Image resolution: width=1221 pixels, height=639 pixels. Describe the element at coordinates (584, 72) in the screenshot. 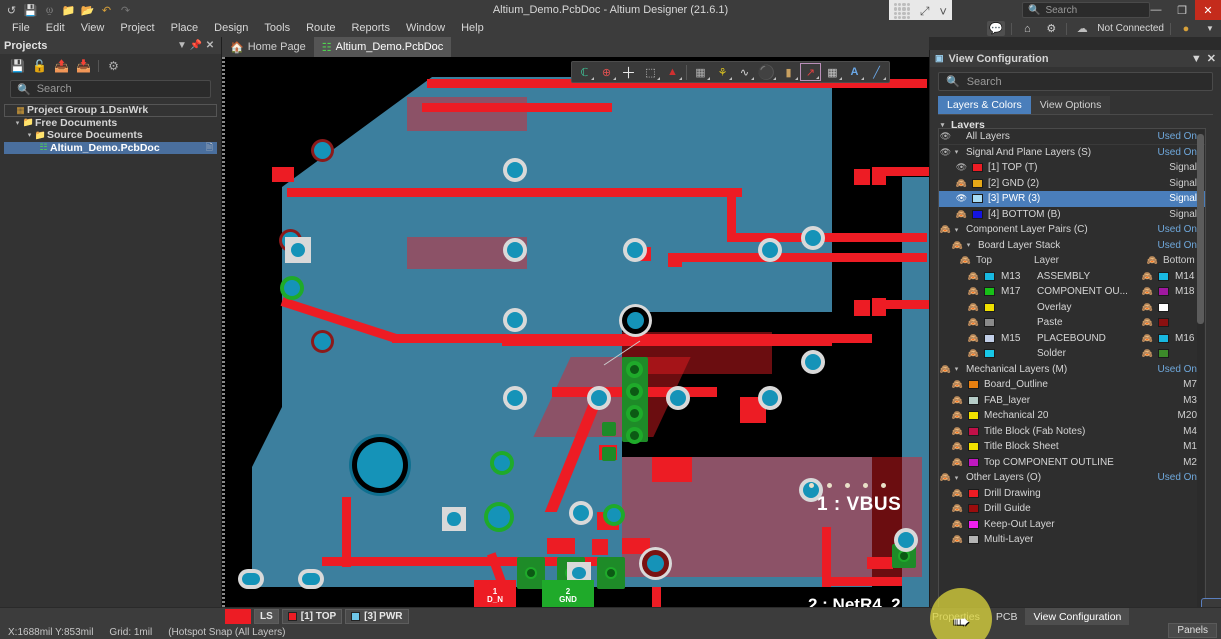

I see `net-select-icon: ℂ` at that location.